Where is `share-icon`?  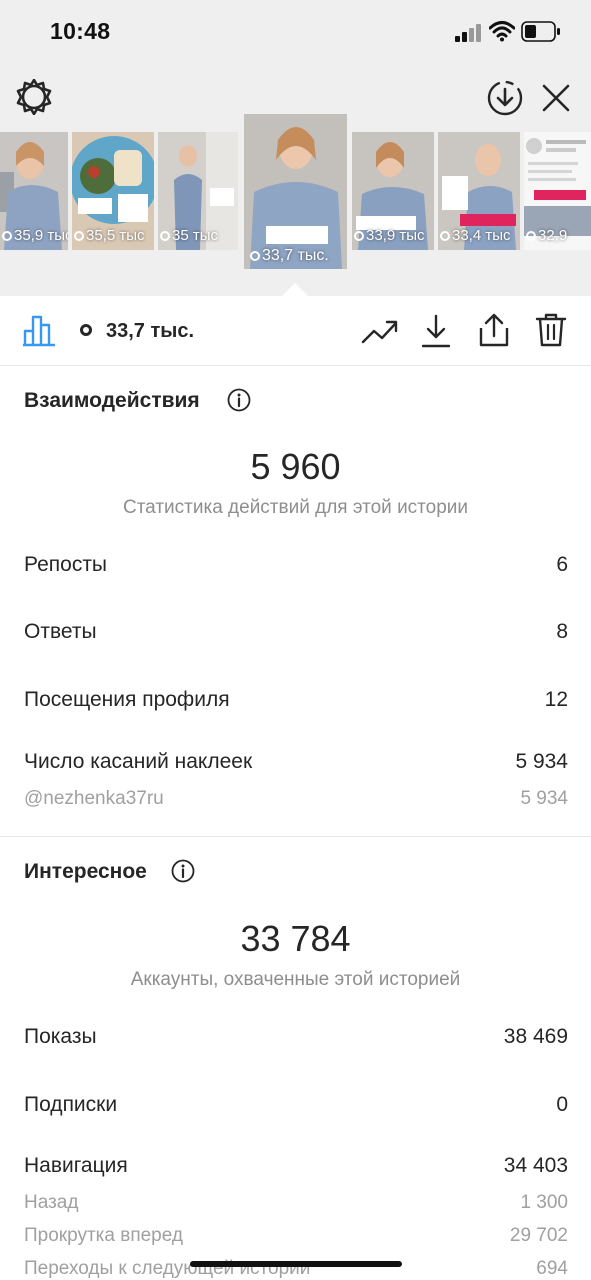 share-icon is located at coordinates (494, 330).